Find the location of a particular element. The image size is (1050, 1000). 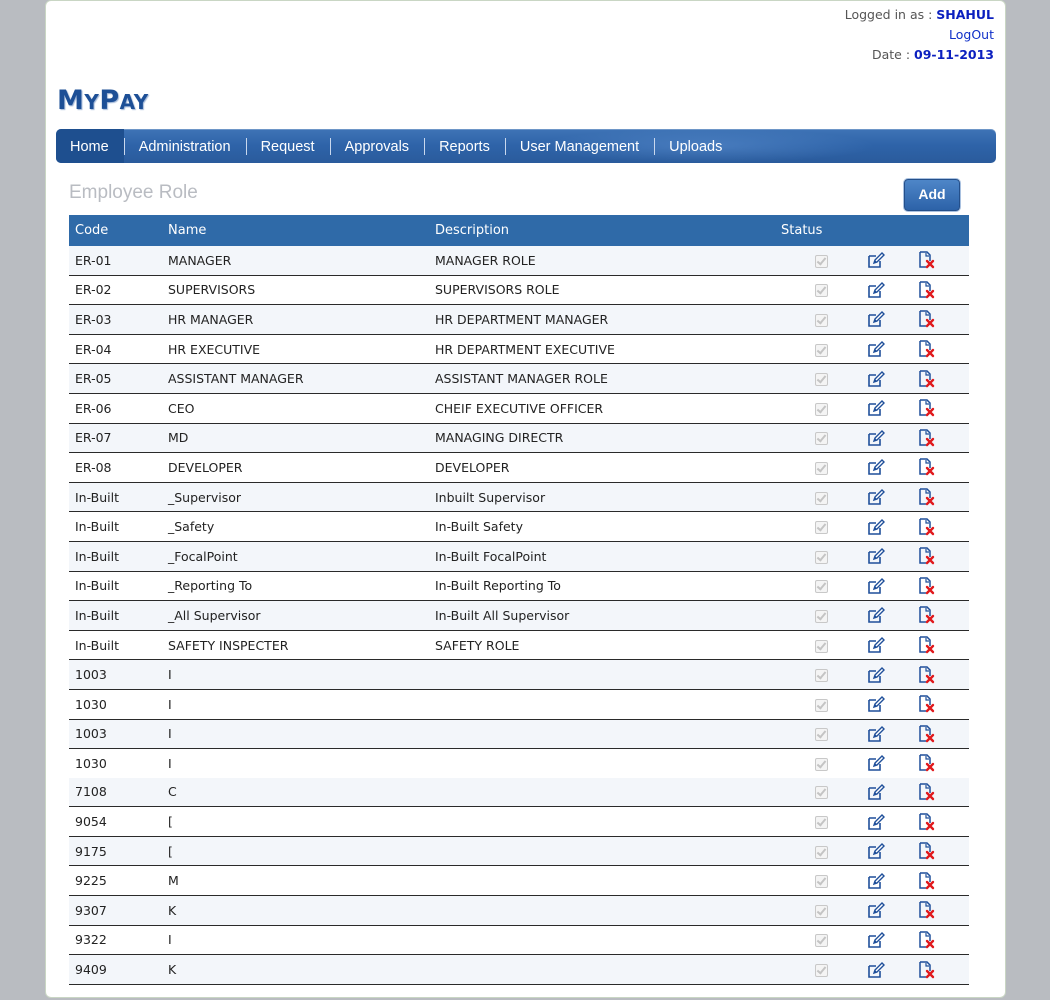

date-line: Date : 09-11-2013 is located at coordinates (919, 55).